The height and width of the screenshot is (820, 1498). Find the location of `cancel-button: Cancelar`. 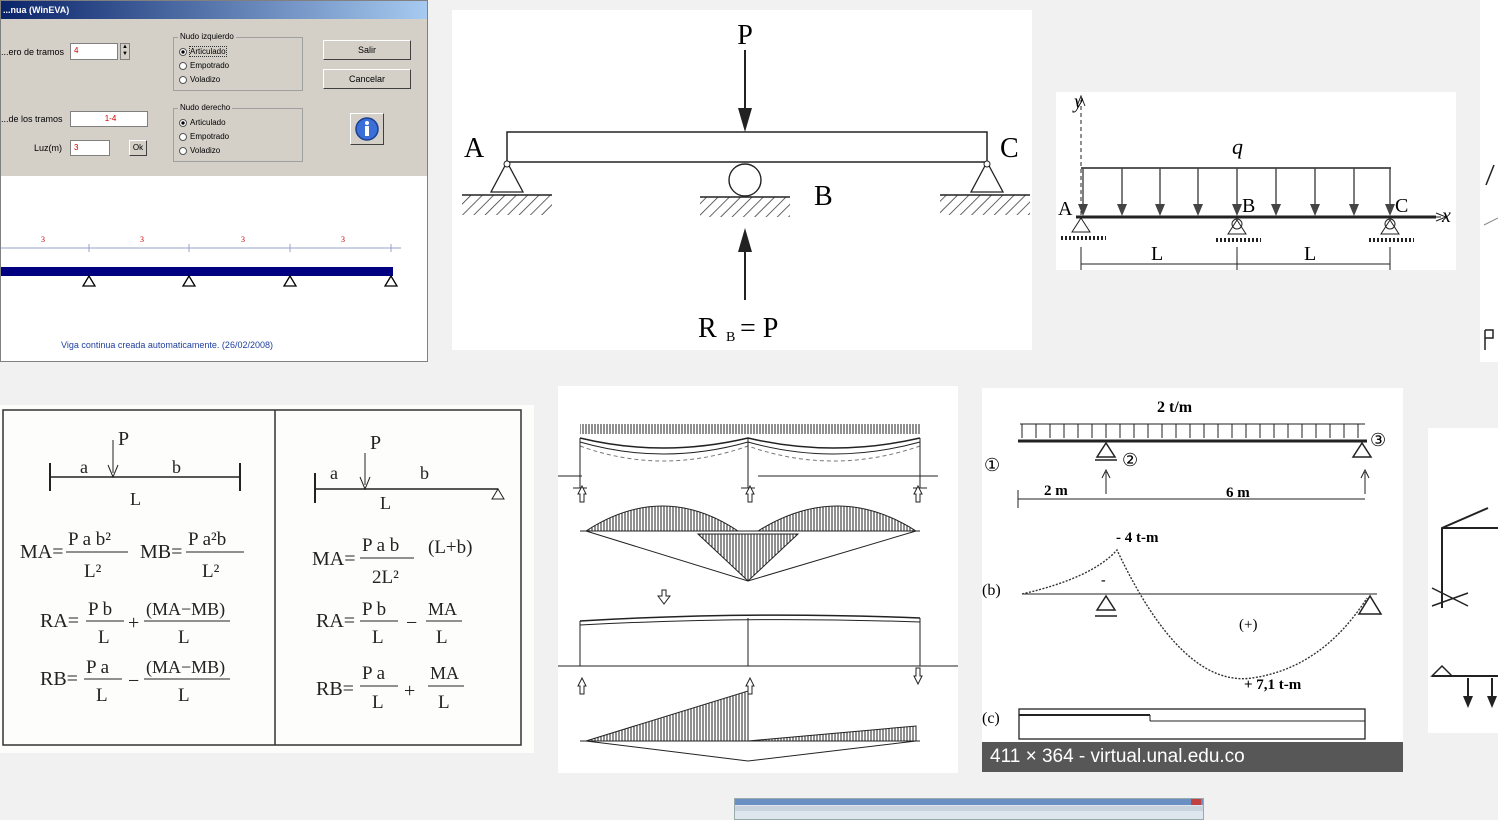

cancel-button: Cancelar is located at coordinates (367, 79).